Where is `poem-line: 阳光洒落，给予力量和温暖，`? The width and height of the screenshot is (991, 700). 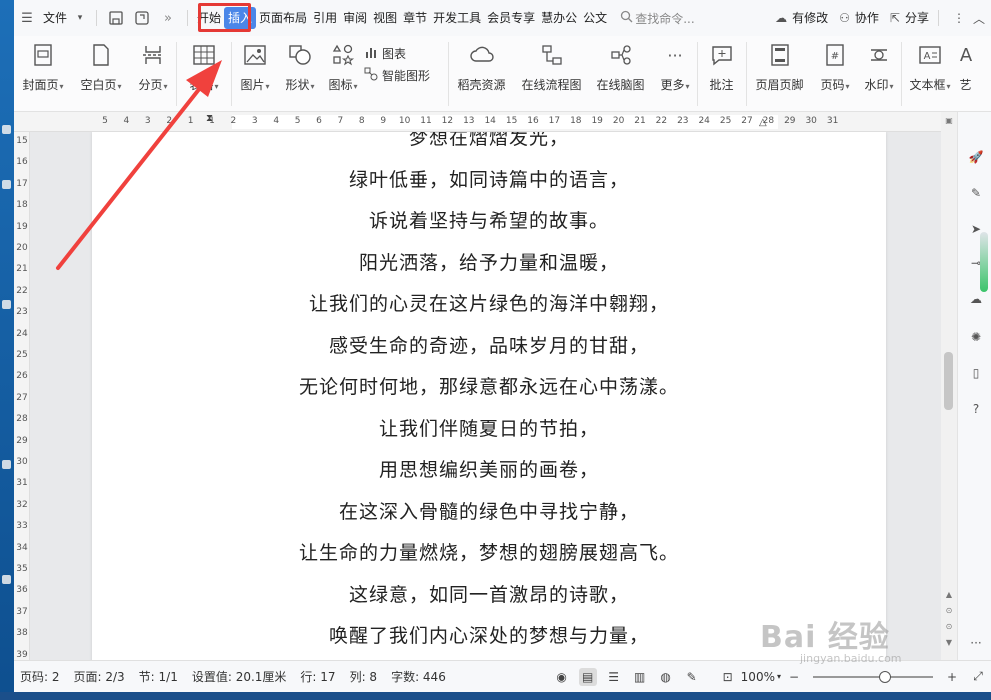 poem-line: 阳光洒落，给予力量和温暖， is located at coordinates (489, 264).